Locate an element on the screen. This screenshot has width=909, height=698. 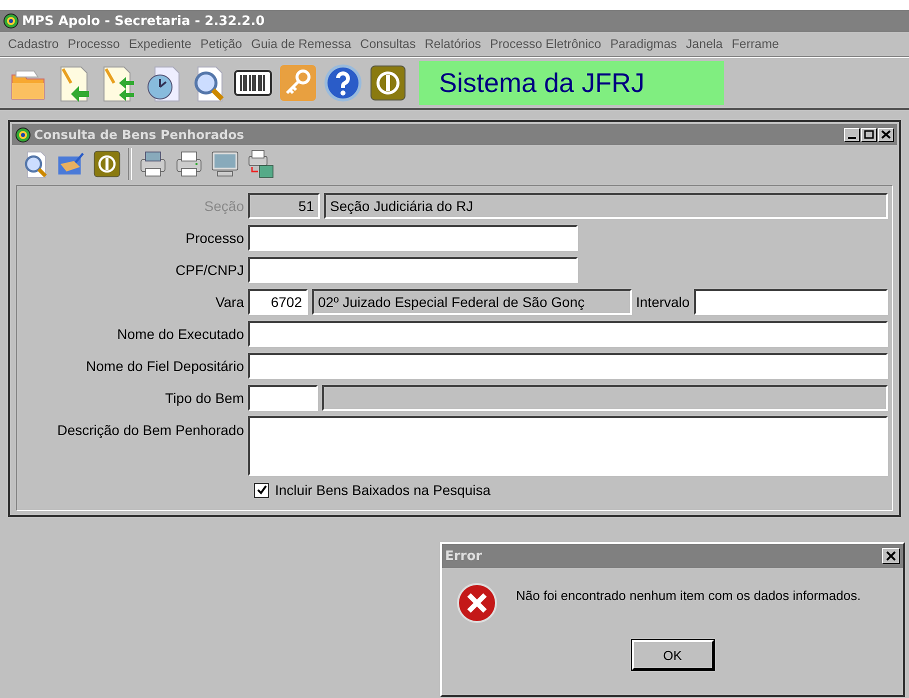
field-label: Nome do Fiel Depositário is located at coordinates (164, 366).